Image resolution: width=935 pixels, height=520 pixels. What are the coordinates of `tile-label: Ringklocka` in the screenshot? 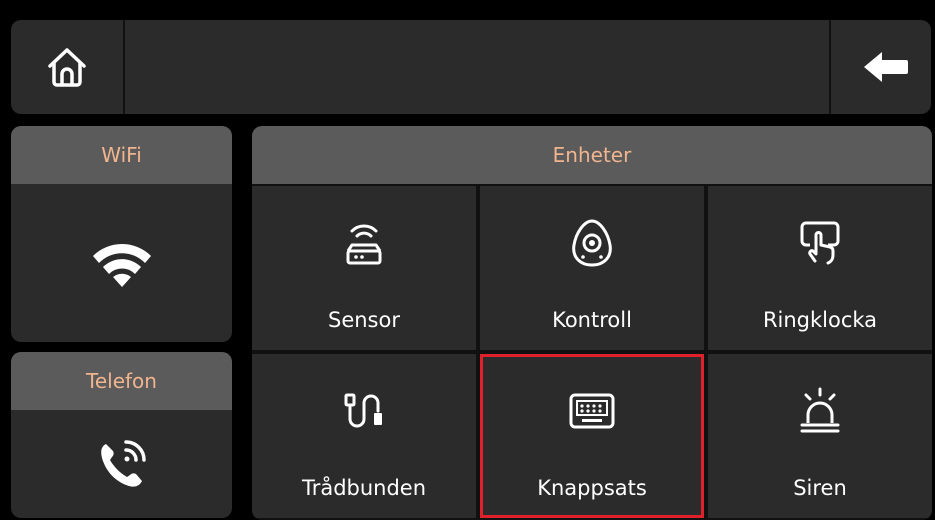 It's located at (820, 320).